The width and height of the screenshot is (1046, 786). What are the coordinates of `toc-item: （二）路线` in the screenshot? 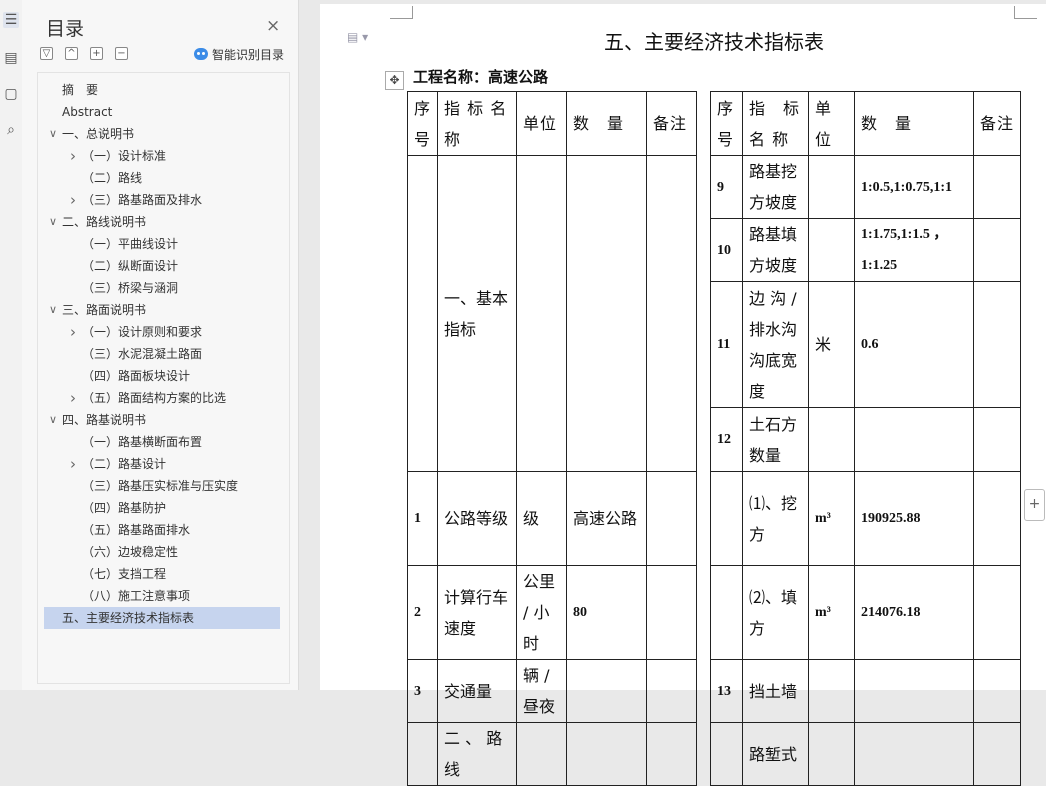 It's located at (163, 178).